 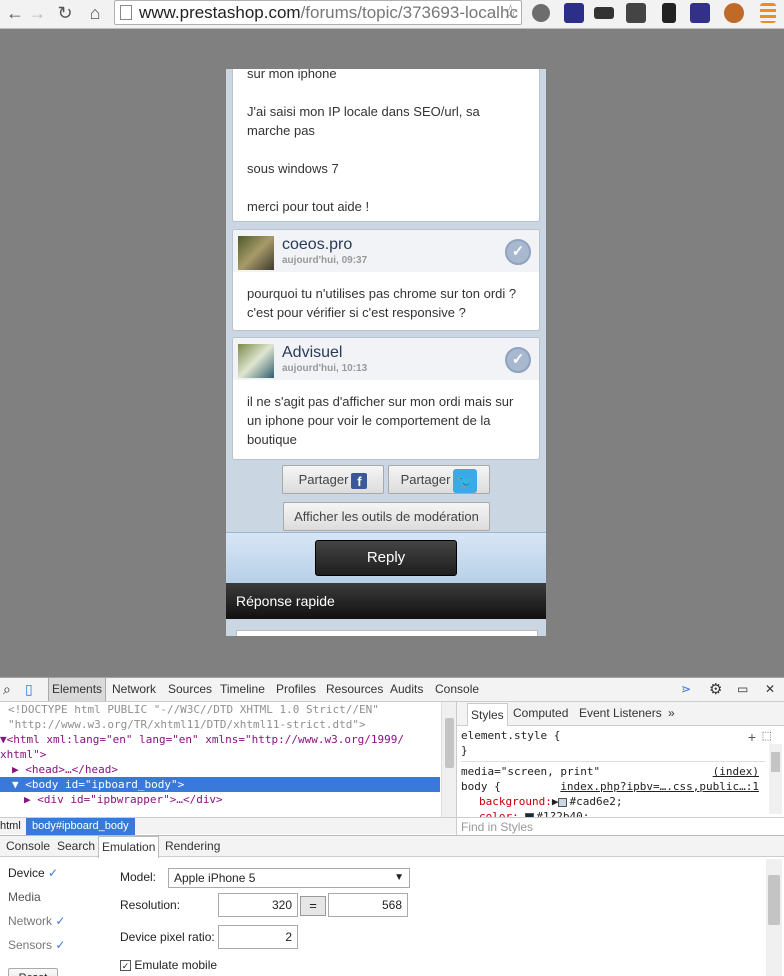 I want to click on moderation-button: Afficher les outils de modération, so click(x=386, y=516).